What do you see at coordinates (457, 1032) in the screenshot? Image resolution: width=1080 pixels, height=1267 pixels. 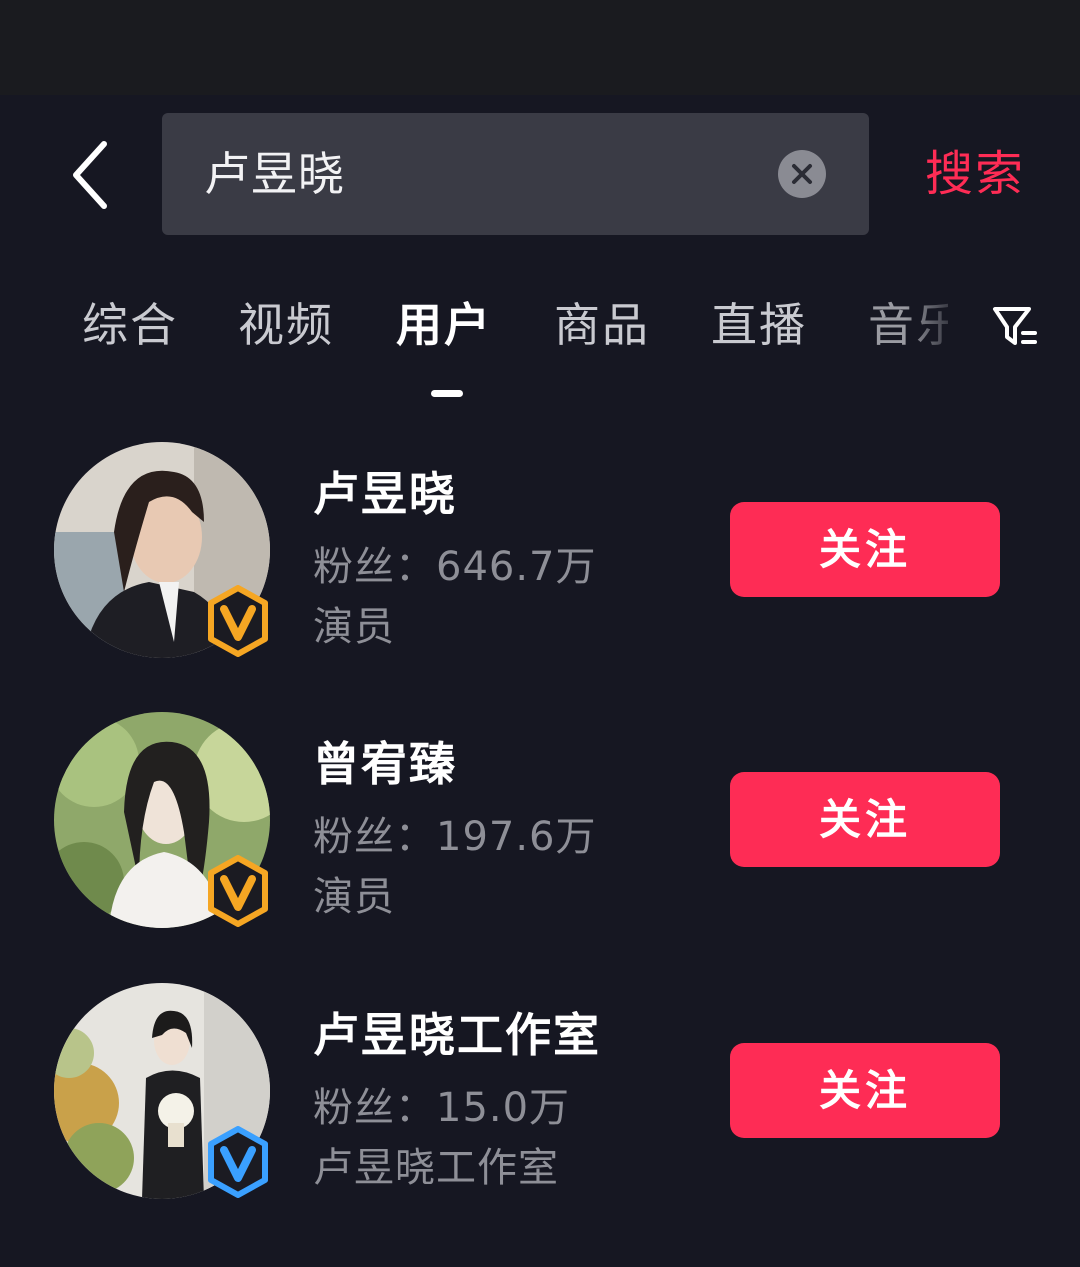 I see `user-name: 卢昱晓工作室` at bounding box center [457, 1032].